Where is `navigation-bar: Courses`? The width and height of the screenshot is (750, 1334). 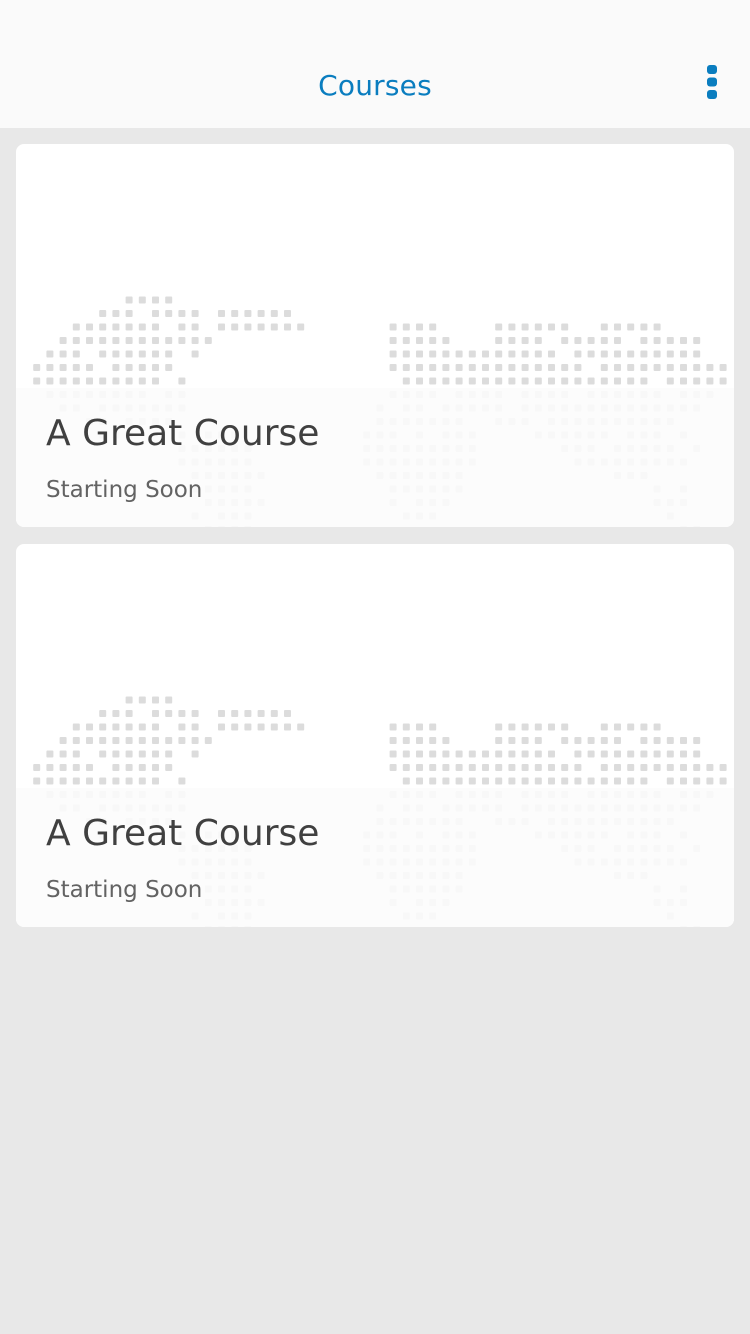 navigation-bar: Courses is located at coordinates (375, 64).